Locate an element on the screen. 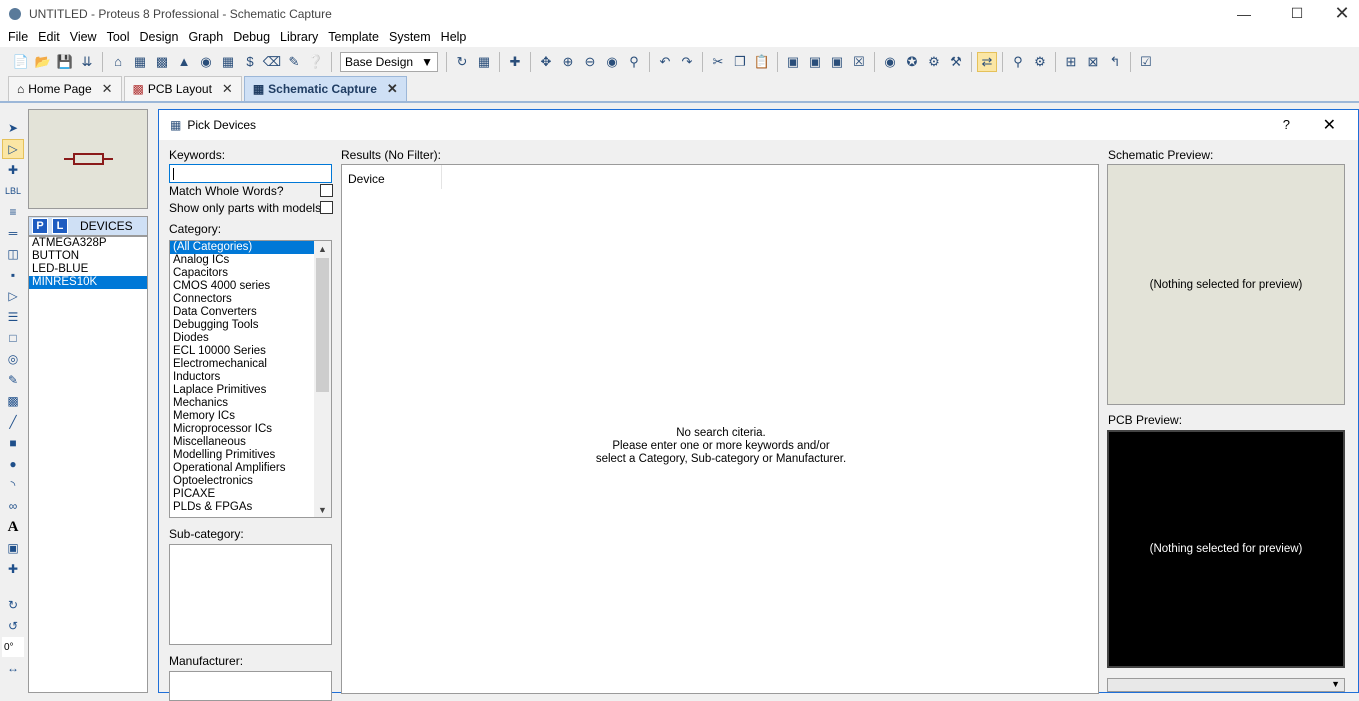  library-manager-button: L is located at coordinates (60, 226).